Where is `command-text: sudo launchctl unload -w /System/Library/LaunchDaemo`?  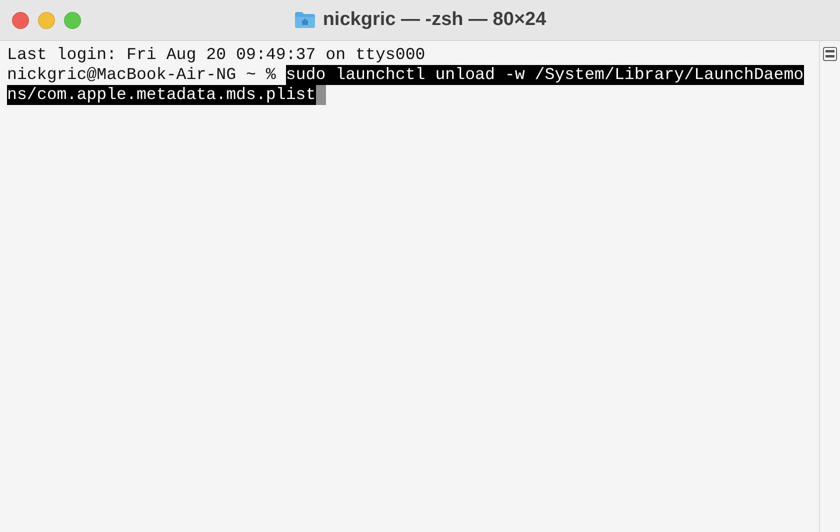 command-text: sudo launchctl unload -w /System/Library/LaunchDaemo is located at coordinates (545, 75).